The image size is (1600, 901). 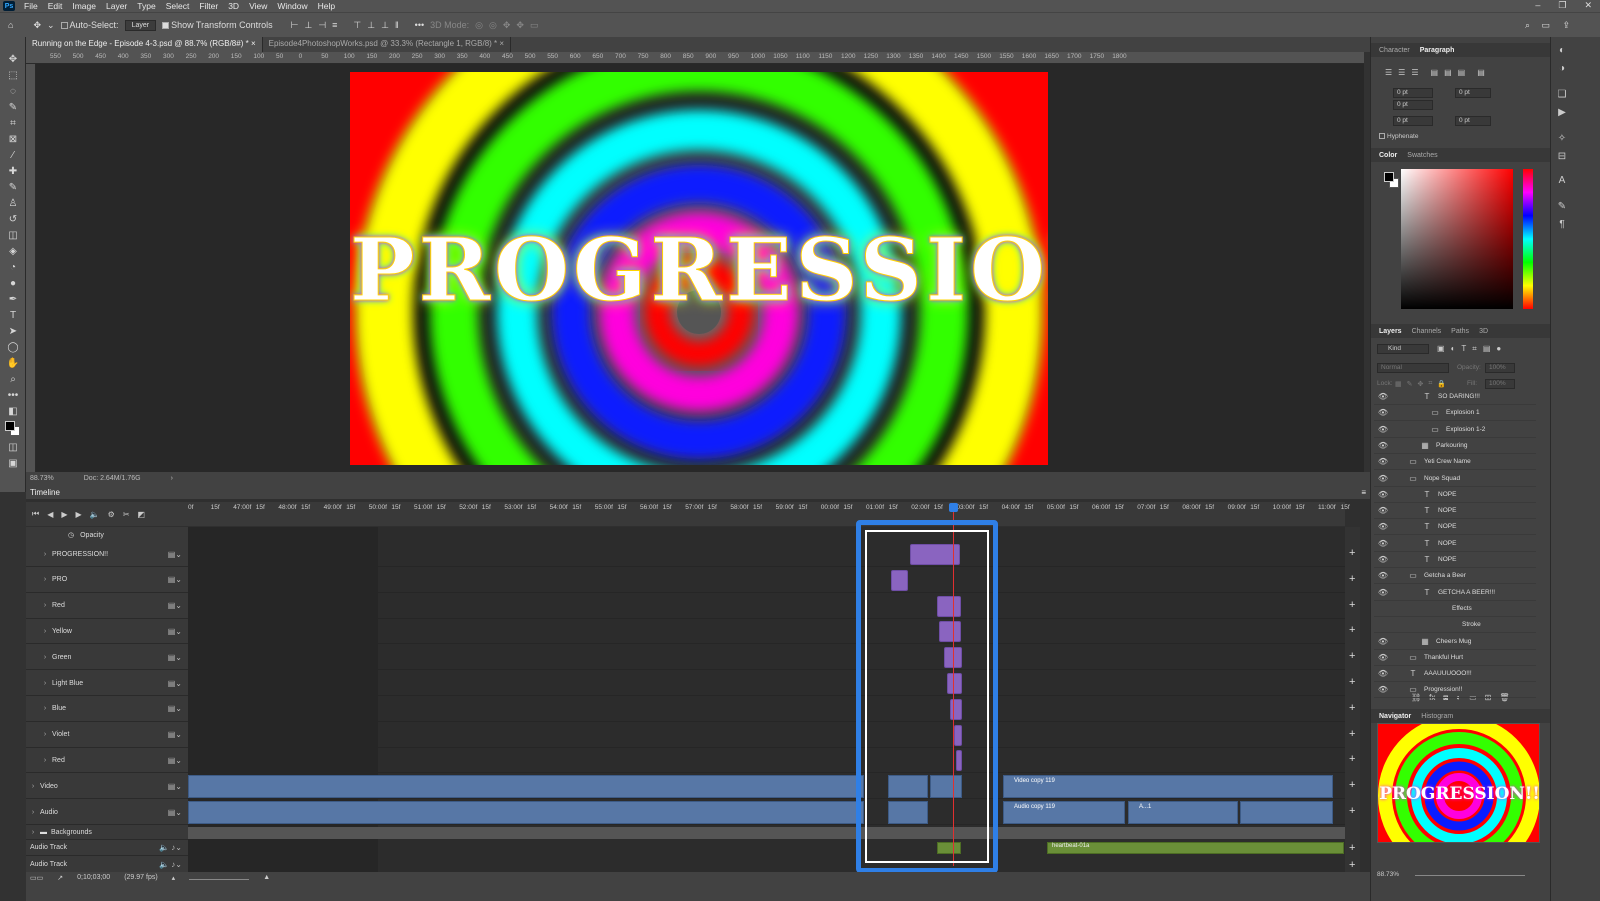 What do you see at coordinates (1413, 105) in the screenshot?
I see `indent-first-line-field: 0 pt` at bounding box center [1413, 105].